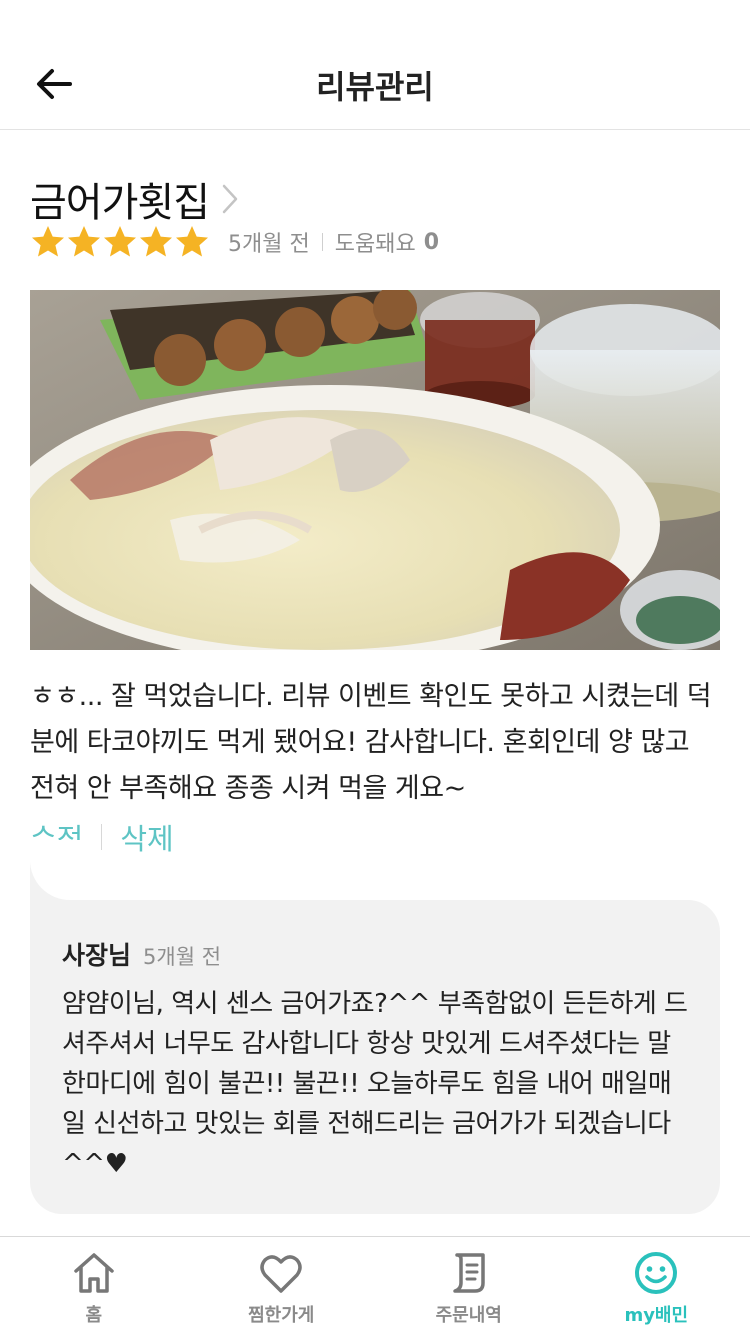  Describe the element at coordinates (269, 244) in the screenshot. I see `review-date: 5개월 전` at that location.